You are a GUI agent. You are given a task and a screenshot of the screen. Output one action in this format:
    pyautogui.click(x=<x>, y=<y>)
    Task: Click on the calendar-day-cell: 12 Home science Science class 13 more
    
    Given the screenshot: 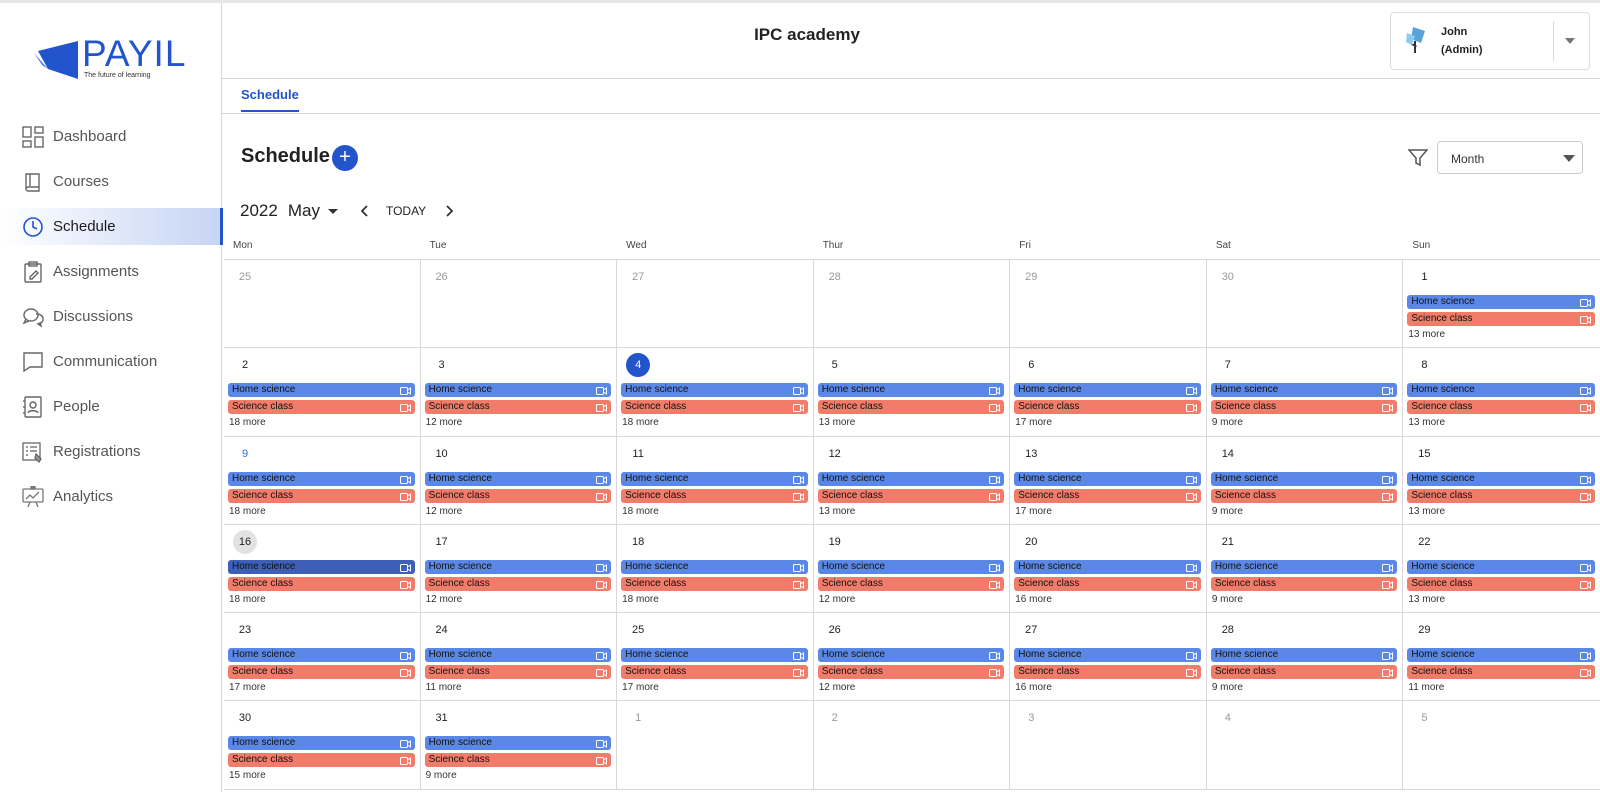 What is the action you would take?
    pyautogui.click(x=912, y=480)
    